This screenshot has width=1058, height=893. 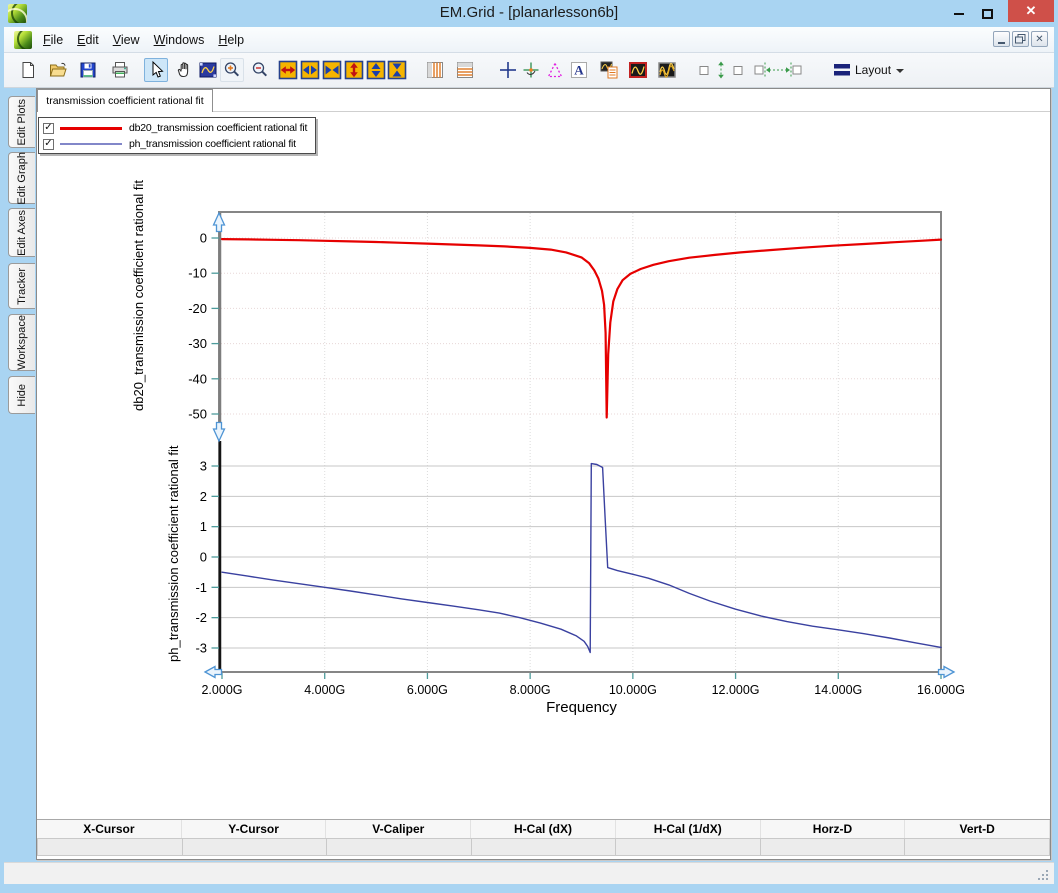 I want to click on cursor-column-header: Horz-D, so click(x=833, y=829).